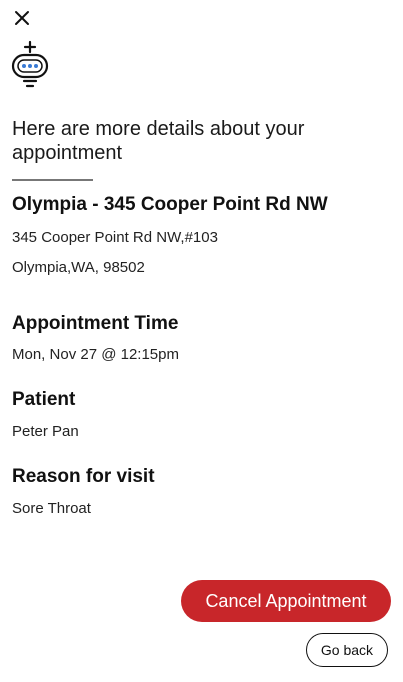 This screenshot has width=403, height=682. Describe the element at coordinates (51, 508) in the screenshot. I see `reason-value: Sore Throat` at that location.